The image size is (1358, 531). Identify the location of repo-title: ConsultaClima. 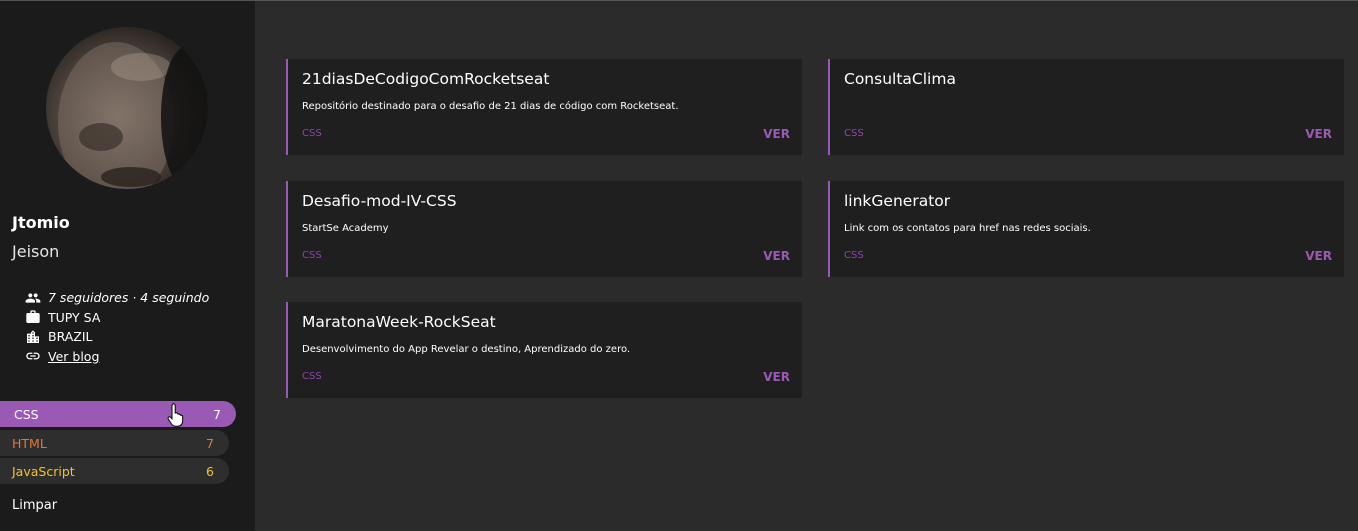
(900, 79).